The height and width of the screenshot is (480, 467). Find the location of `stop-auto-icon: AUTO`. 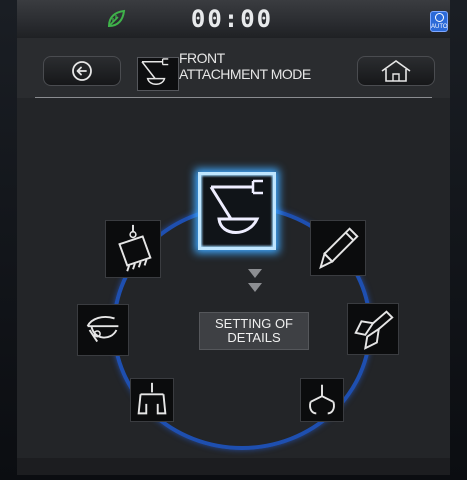

stop-auto-icon: AUTO is located at coordinates (439, 21).